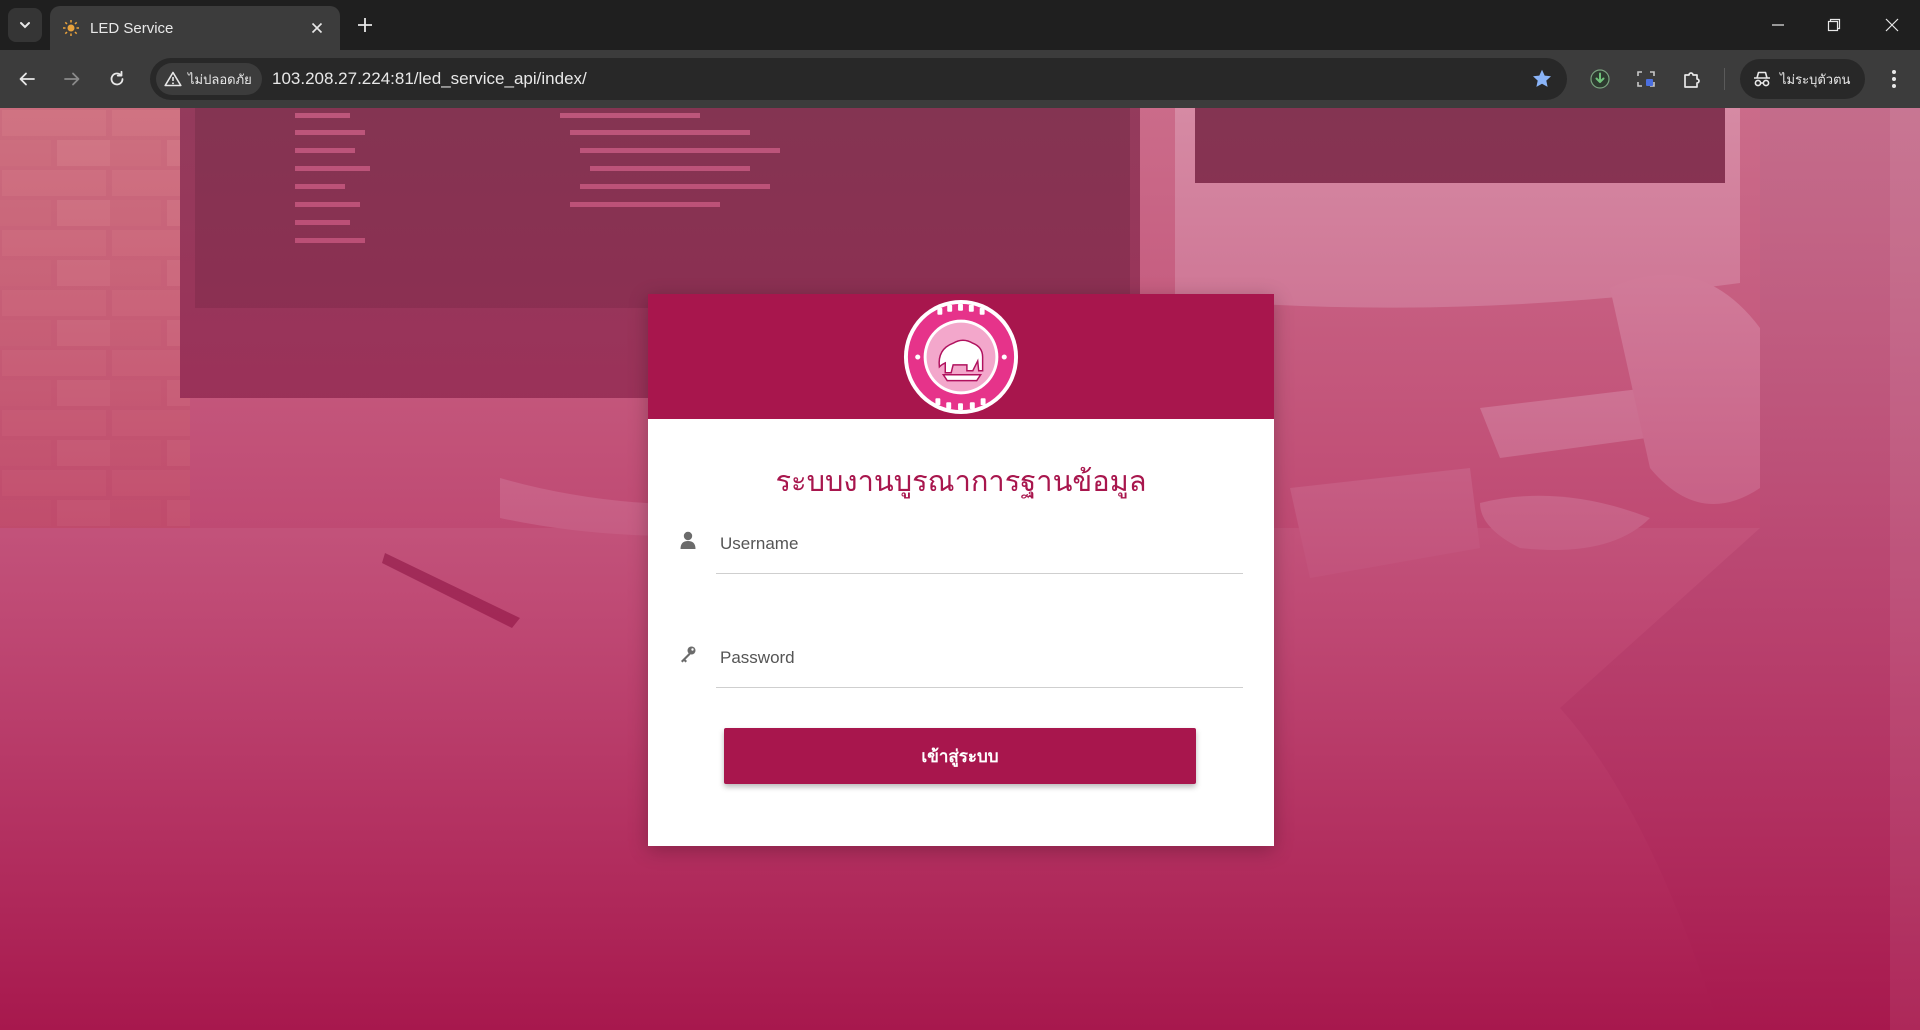 The image size is (1920, 1030). I want to click on department-seal-logo, so click(961, 356).